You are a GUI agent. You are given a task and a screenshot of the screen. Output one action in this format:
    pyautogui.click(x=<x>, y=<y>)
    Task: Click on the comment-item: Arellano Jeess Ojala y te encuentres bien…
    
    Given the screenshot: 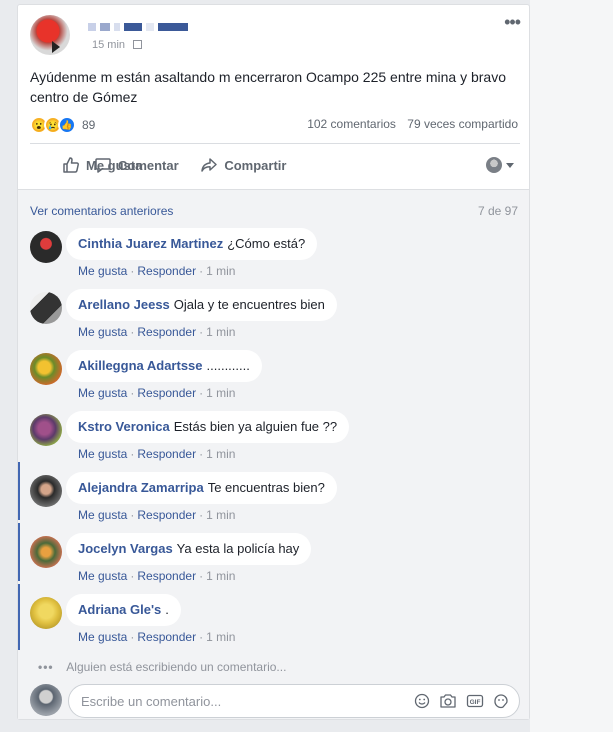 What is the action you would take?
    pyautogui.click(x=275, y=318)
    